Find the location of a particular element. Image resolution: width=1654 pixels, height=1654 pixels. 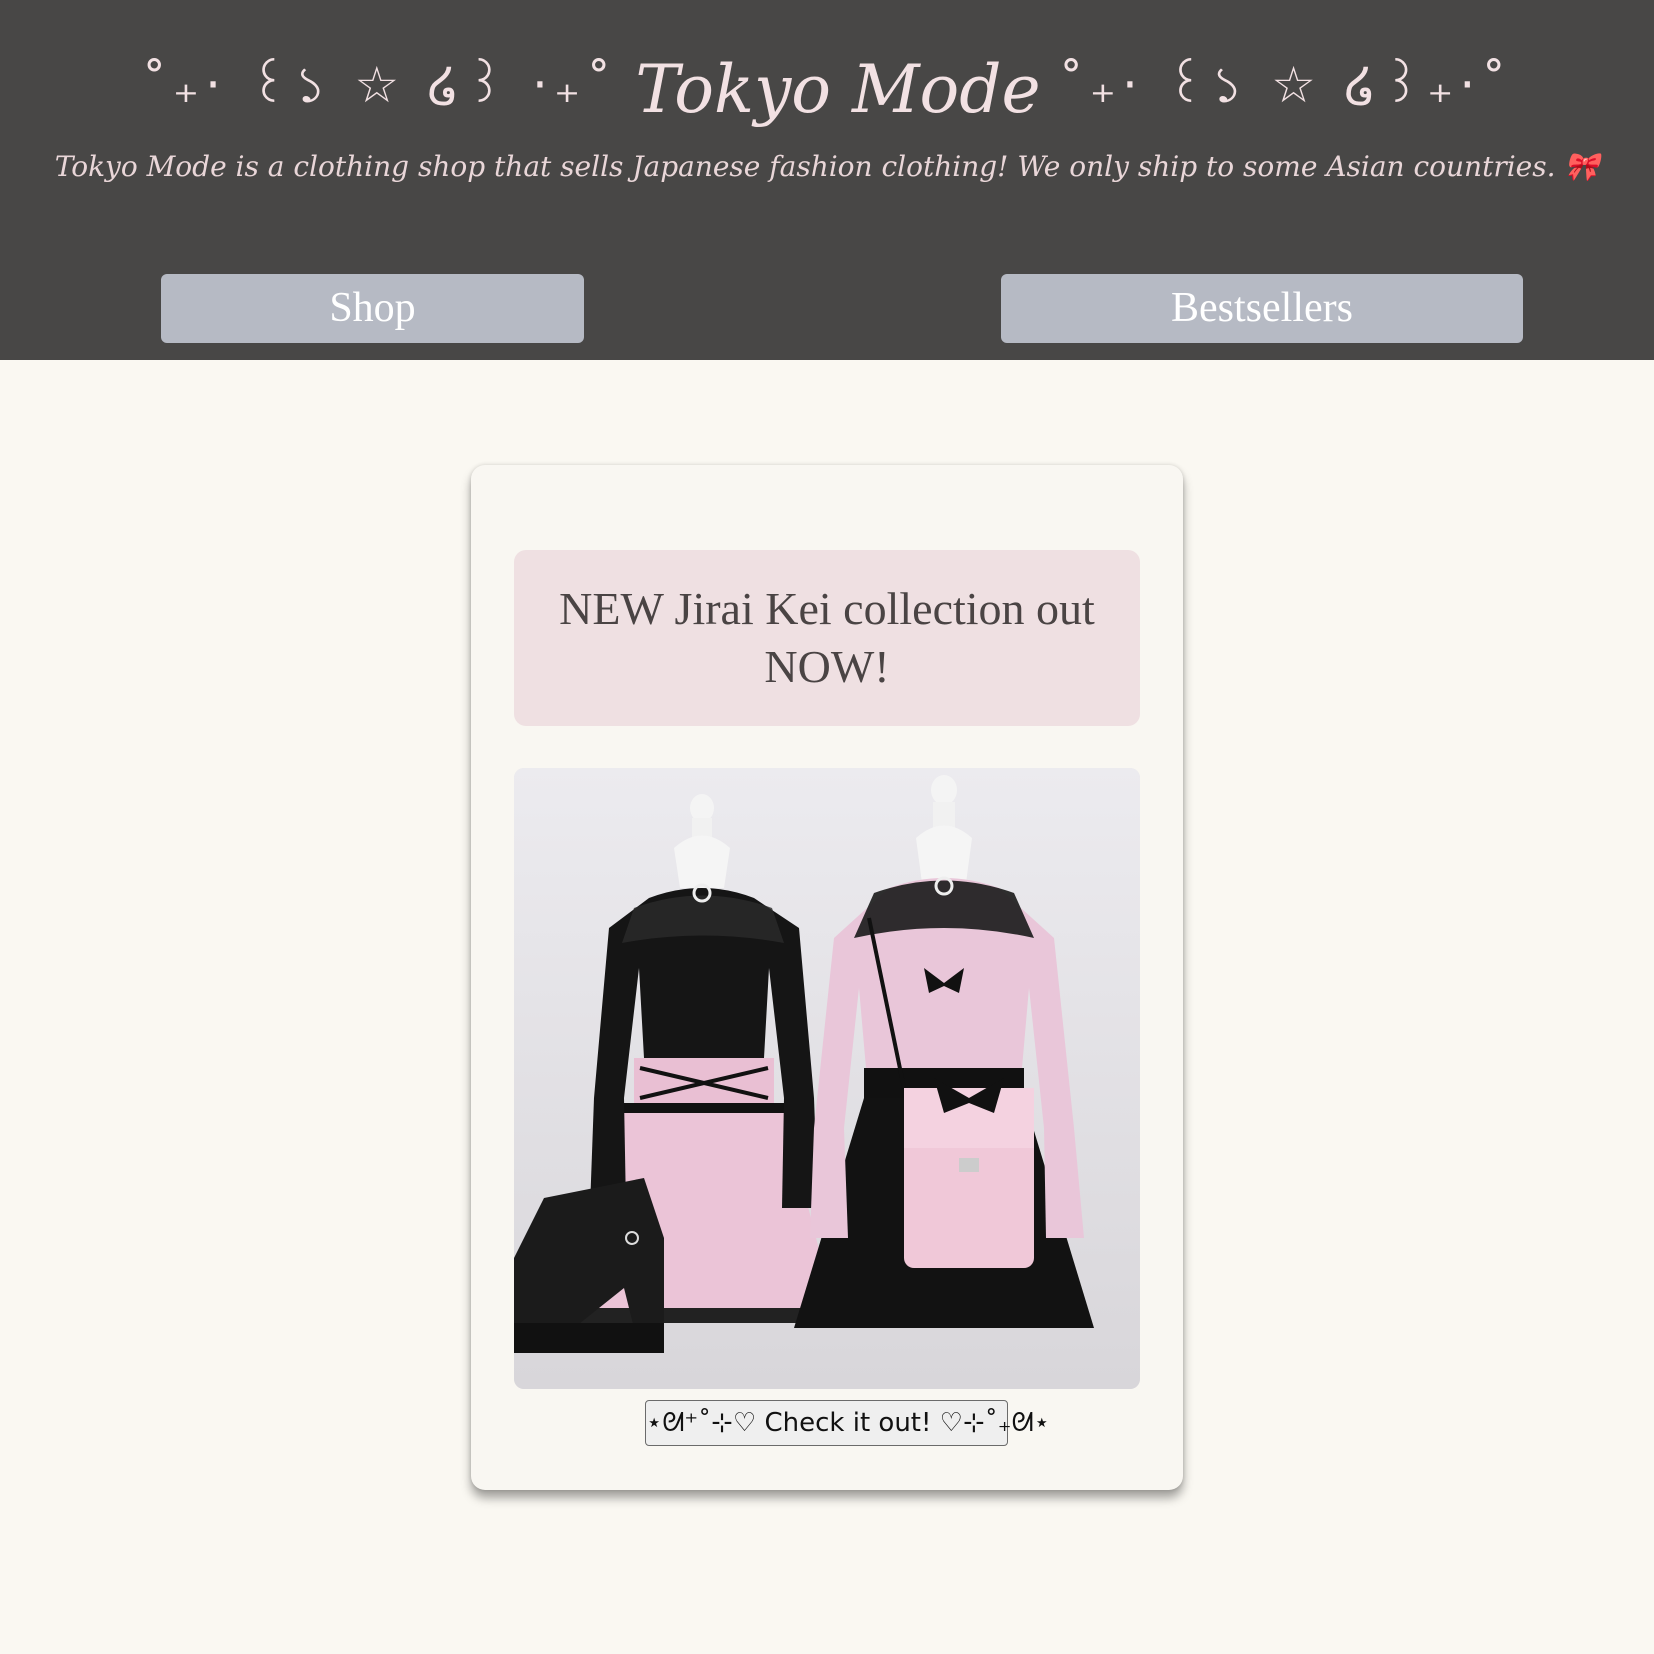

bestsellers-button: Bestsellers is located at coordinates (1262, 308).